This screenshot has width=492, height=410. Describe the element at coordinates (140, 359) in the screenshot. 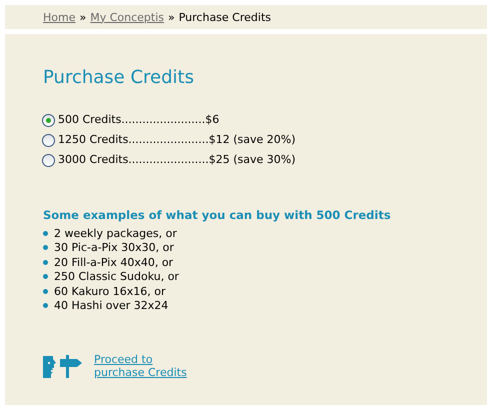

I see `proceed-link: Proceed to` at that location.